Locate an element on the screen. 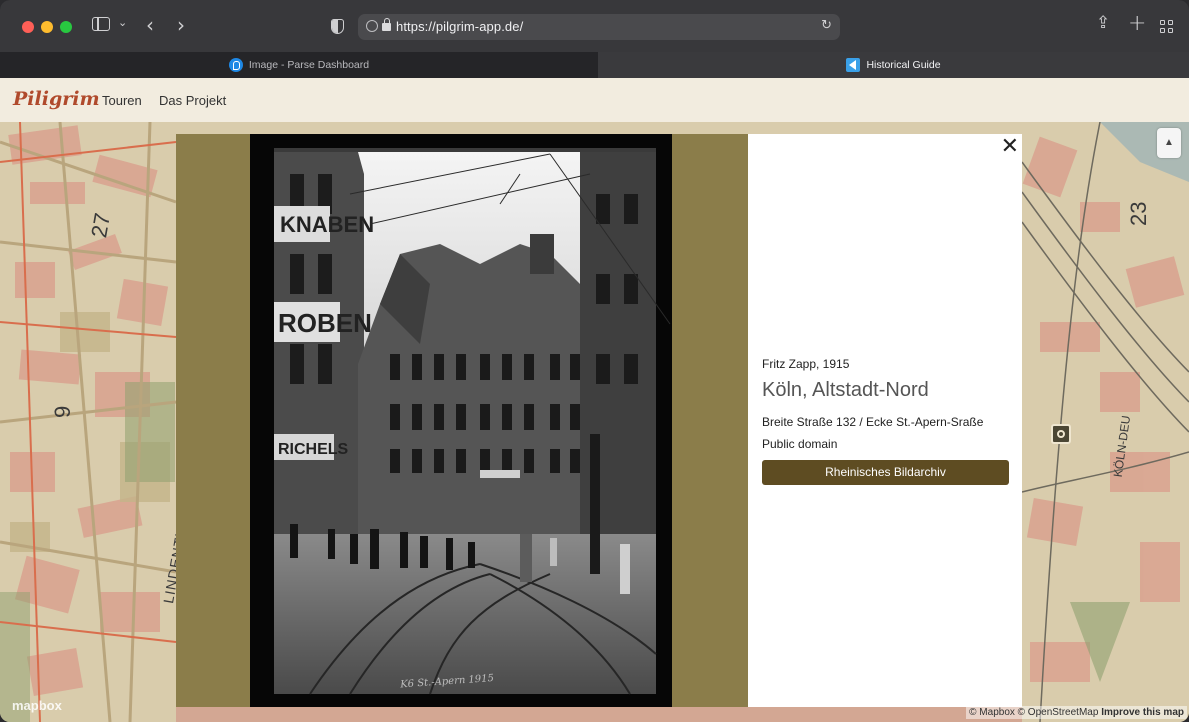 Image resolution: width=1189 pixels, height=722 pixels. sidebar-icon is located at coordinates (101, 24).